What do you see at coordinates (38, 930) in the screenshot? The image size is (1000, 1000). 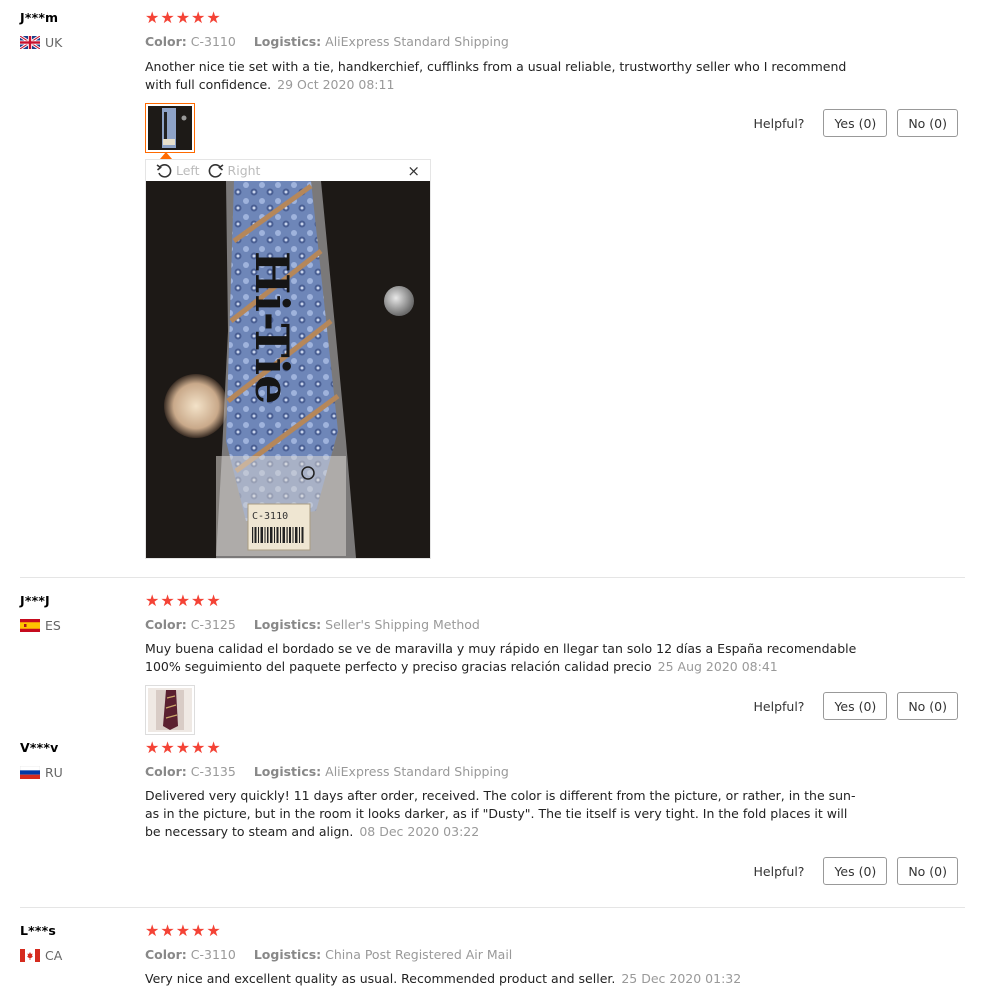 I see `reviewer-name: L***s` at bounding box center [38, 930].